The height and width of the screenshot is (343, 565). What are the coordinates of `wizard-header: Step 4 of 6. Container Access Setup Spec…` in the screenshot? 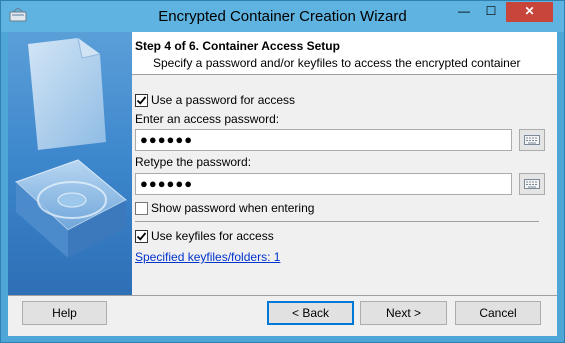 It's located at (344, 53).